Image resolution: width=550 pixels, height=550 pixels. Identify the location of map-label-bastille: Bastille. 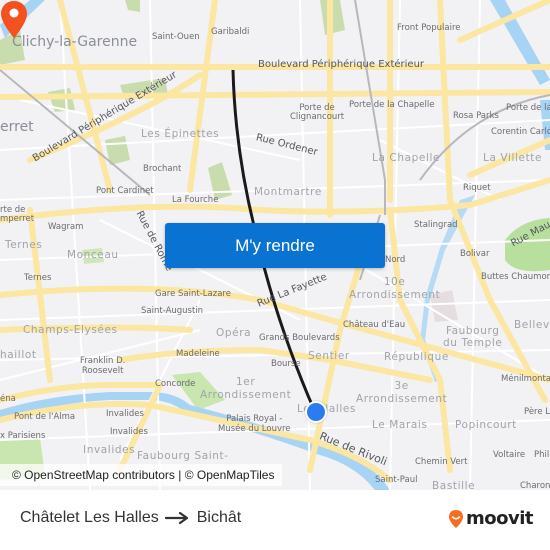
(454, 485).